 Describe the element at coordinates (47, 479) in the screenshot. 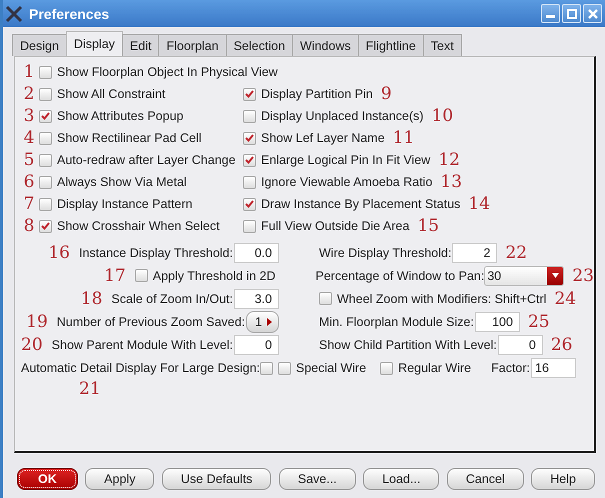

I see `dialog-button: OK` at that location.